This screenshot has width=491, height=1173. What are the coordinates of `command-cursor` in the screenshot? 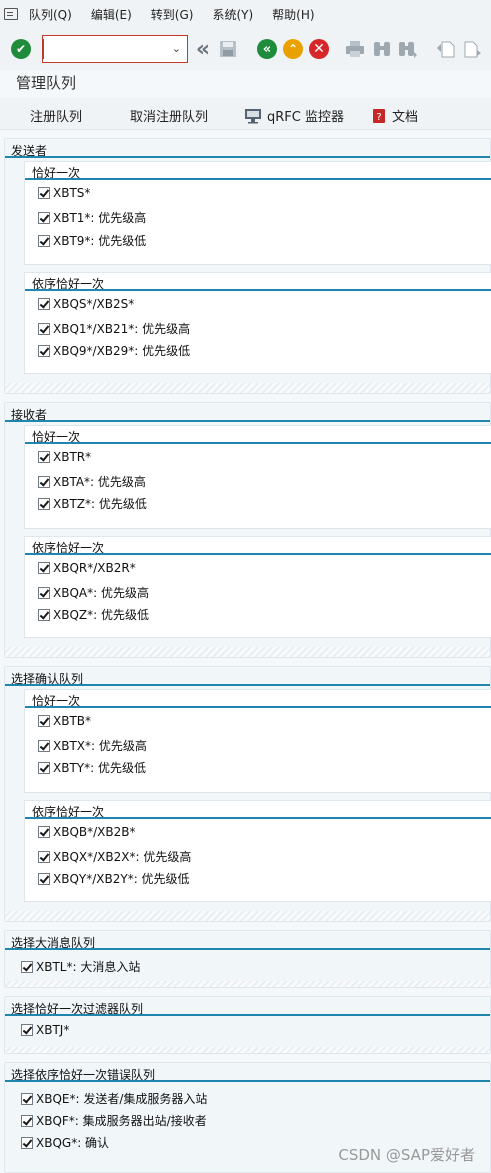 It's located at (43, 49).